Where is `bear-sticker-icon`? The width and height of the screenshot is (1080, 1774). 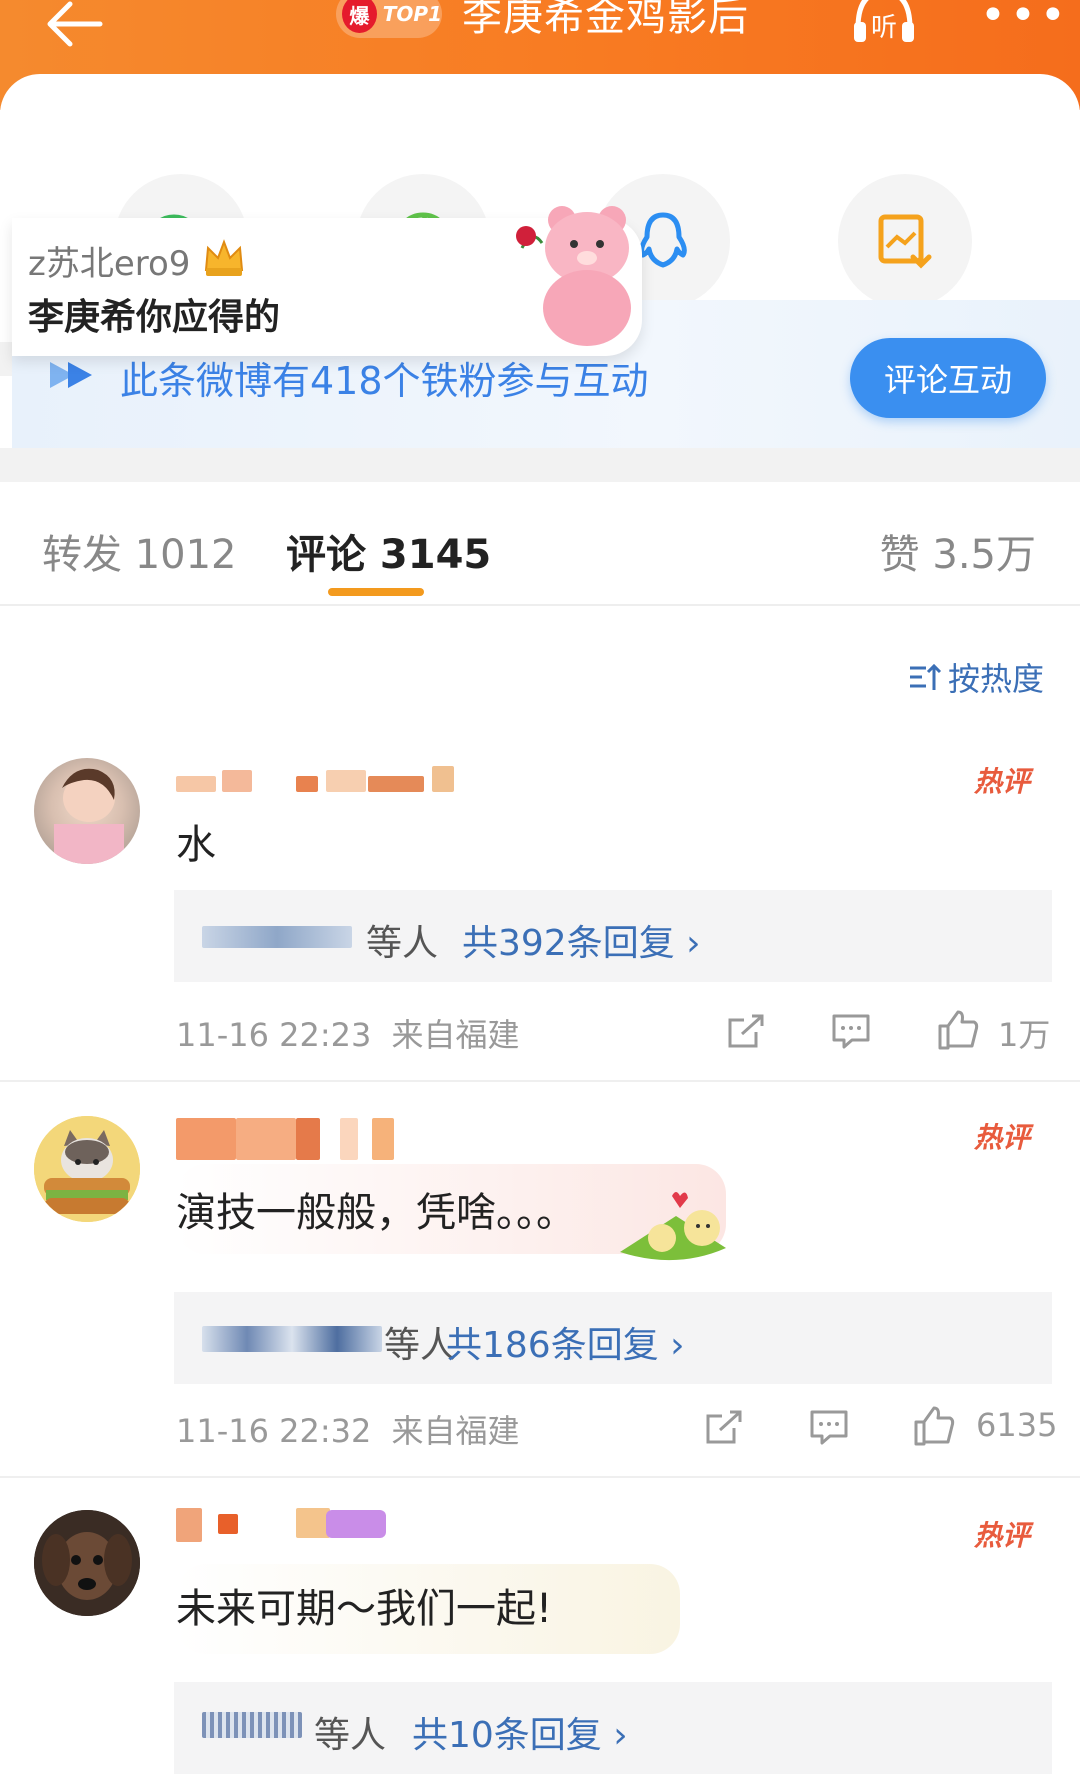 bear-sticker-icon is located at coordinates (573, 276).